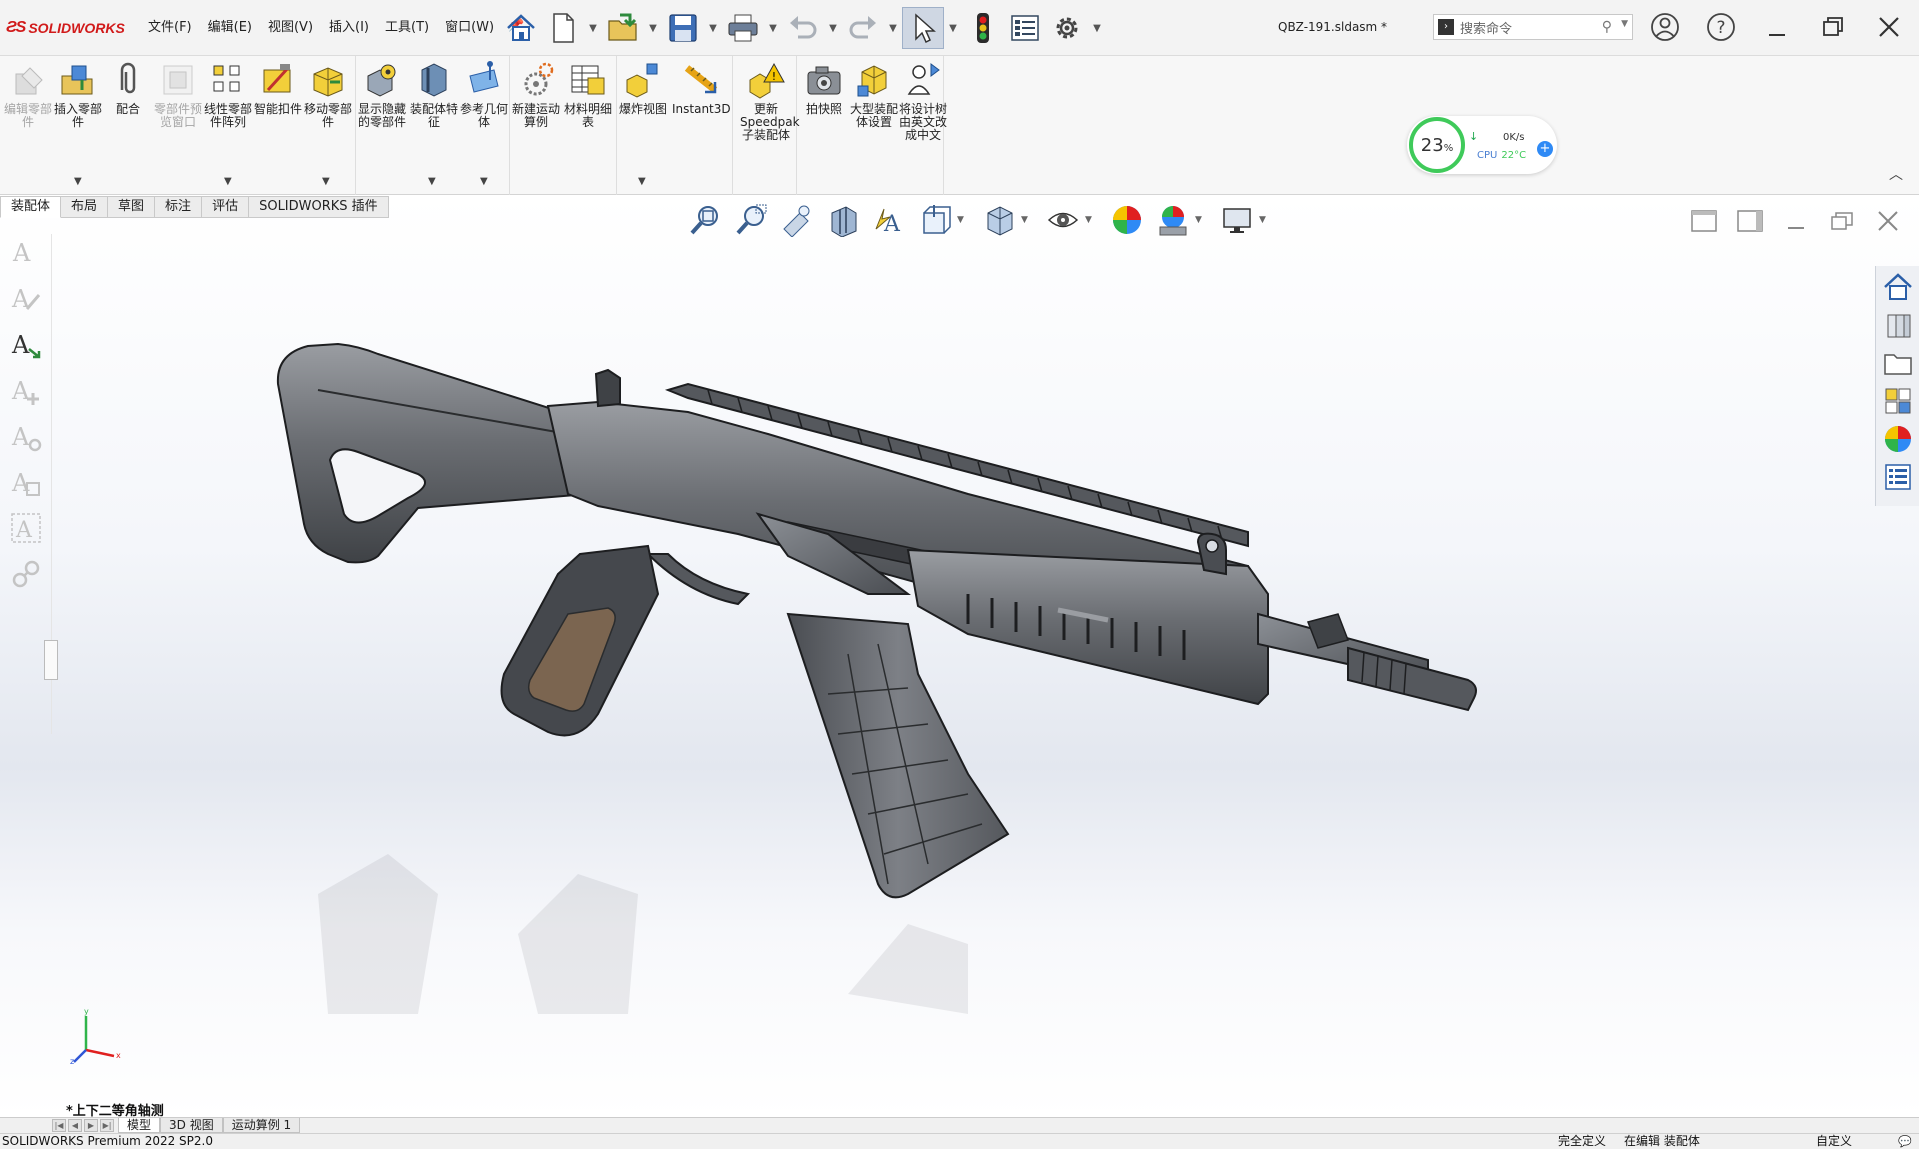  What do you see at coordinates (751, 220) in the screenshot?
I see `zoom-to-area-button` at bounding box center [751, 220].